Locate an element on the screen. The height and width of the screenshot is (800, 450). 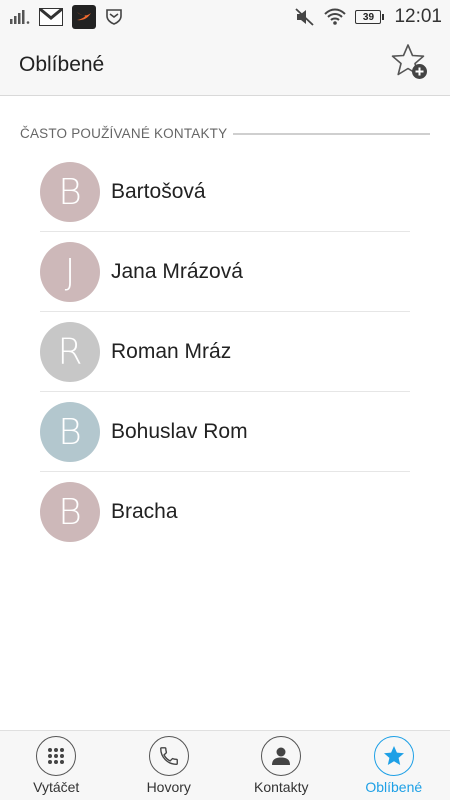
contact-name: Bracha is located at coordinates (144, 511).